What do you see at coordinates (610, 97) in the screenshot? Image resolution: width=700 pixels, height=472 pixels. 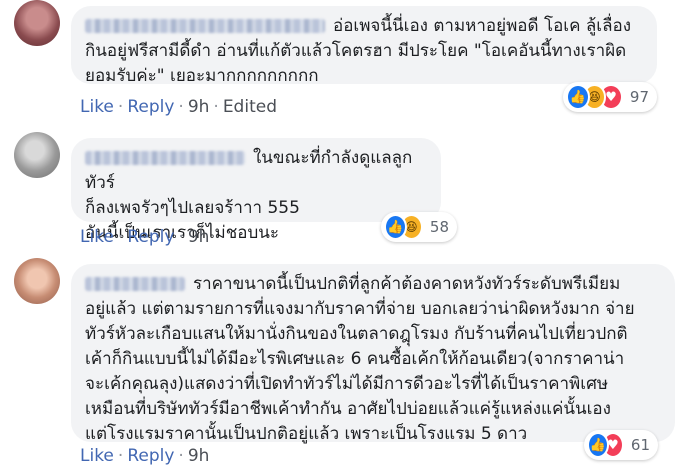 I see `reaction-summary: 👍 😆 ♥ 97` at bounding box center [610, 97].